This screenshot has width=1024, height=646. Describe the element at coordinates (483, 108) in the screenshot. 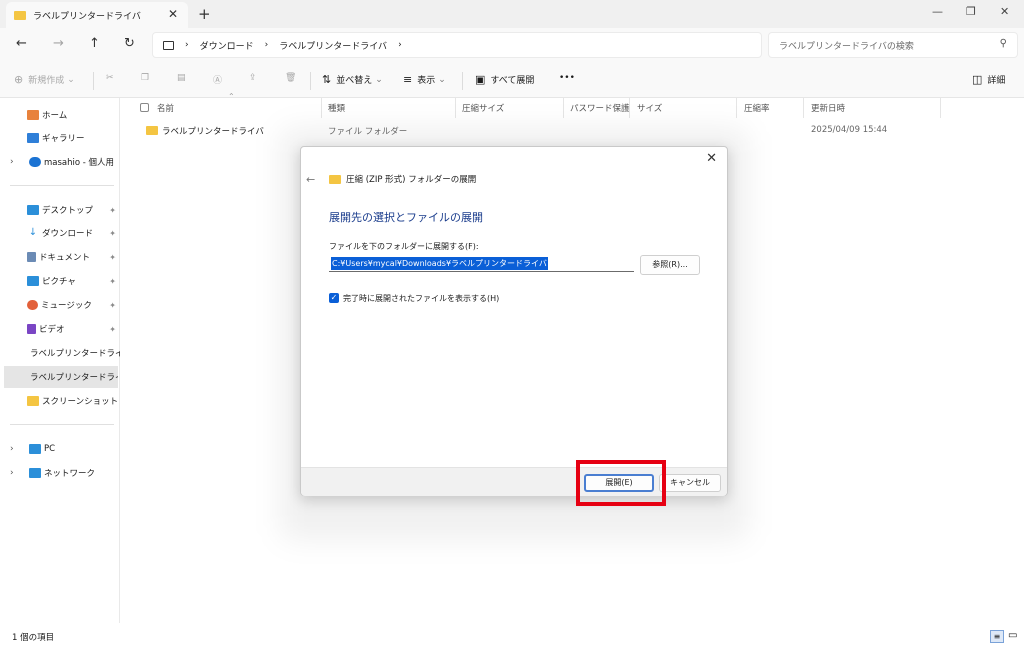

I see `column-compressed-size: 圧縮サイズ` at that location.